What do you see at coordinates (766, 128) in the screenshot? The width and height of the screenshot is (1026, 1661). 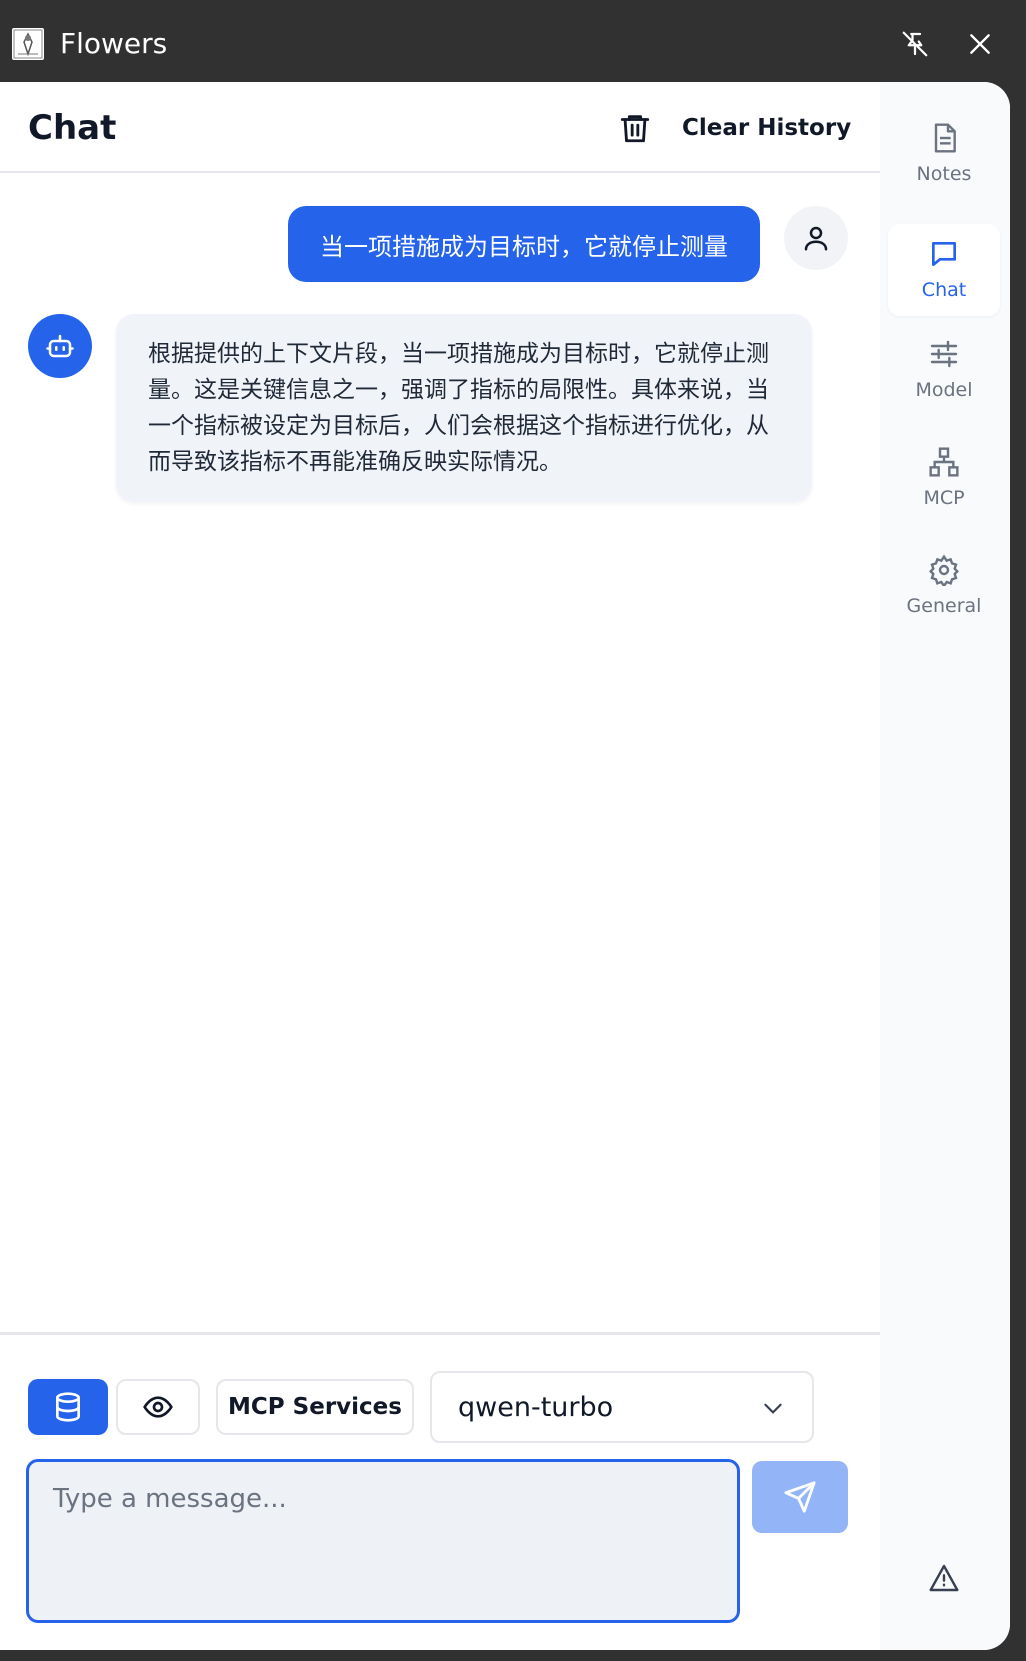 I see `clear-history-button: Clear History` at bounding box center [766, 128].